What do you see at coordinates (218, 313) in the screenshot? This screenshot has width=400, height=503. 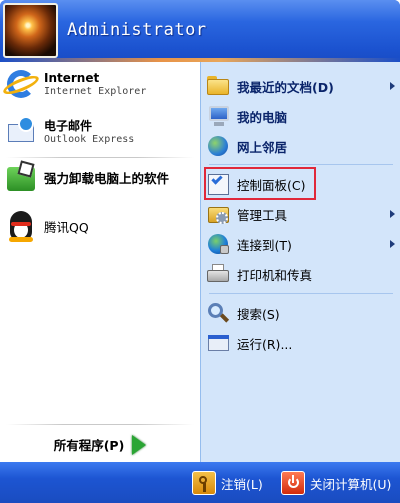 I see `search-icon` at bounding box center [218, 313].